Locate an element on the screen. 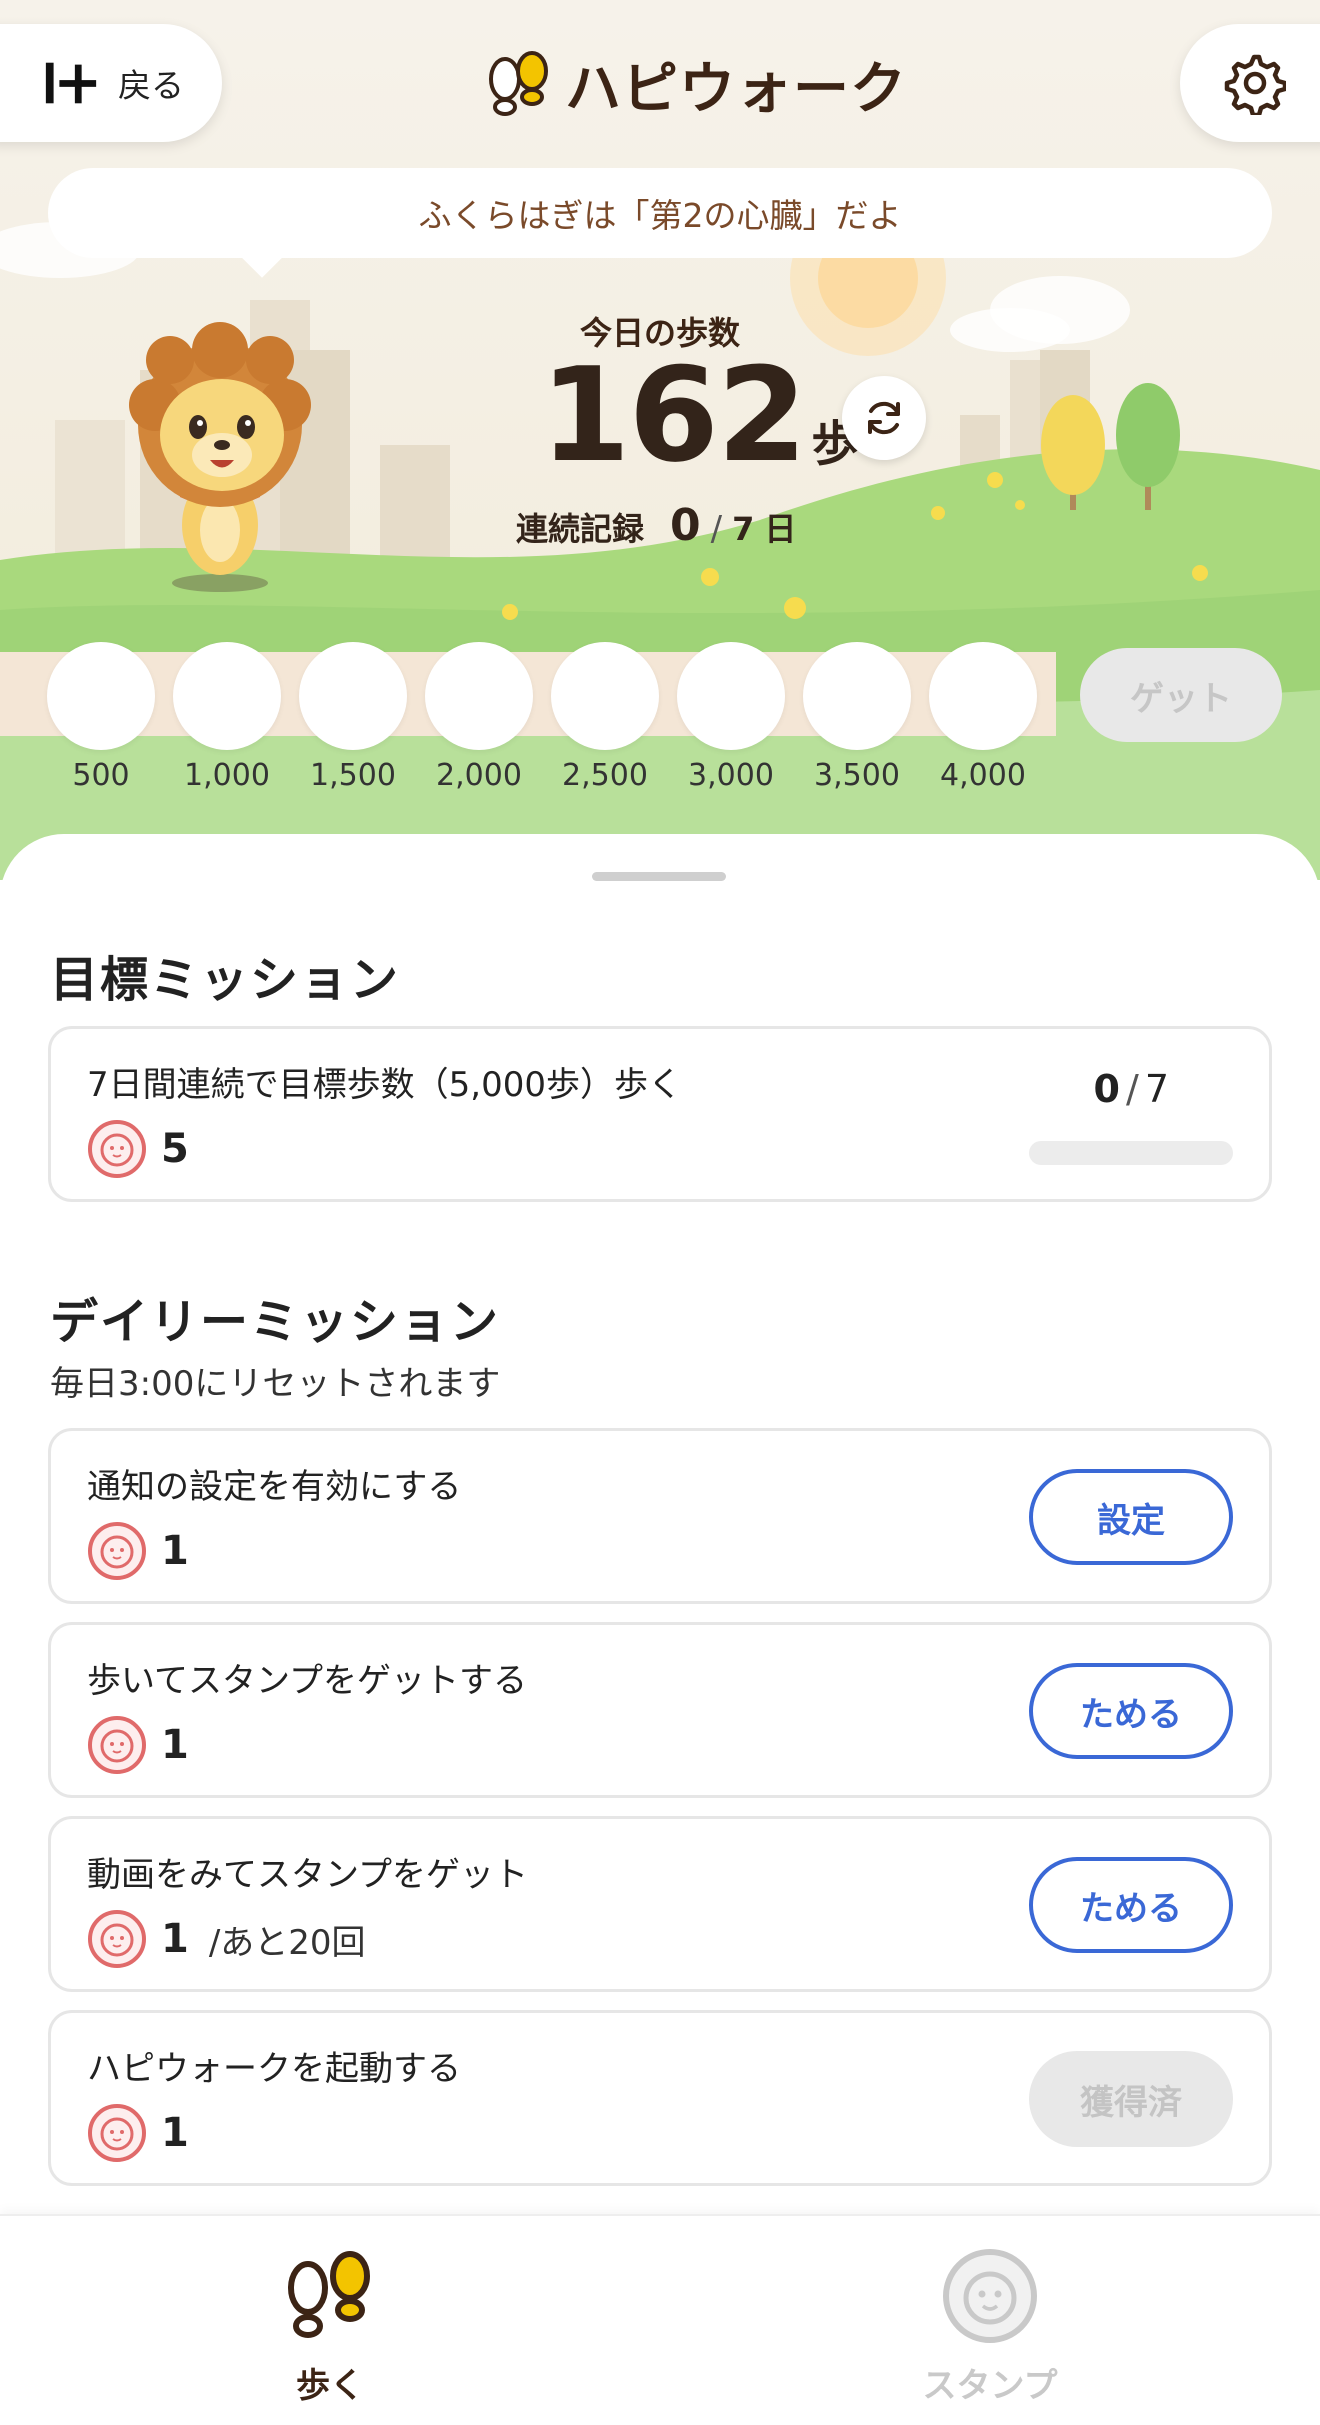 The image size is (1320, 2425). mission-progress-text: 0 / 7 is located at coordinates (1131, 1089).